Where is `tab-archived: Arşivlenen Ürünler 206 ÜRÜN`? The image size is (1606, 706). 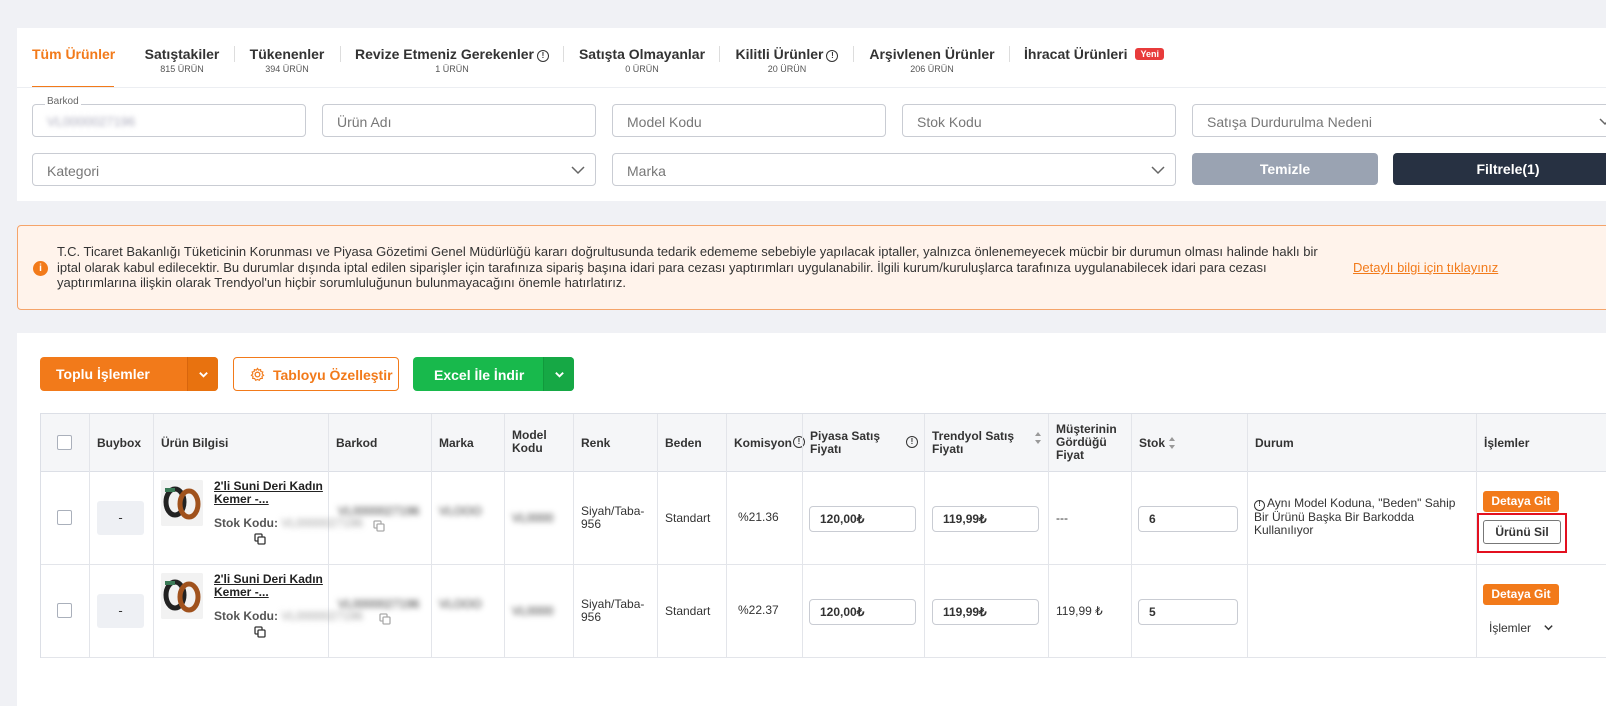 tab-archived: Arşivlenen Ürünler 206 ÜRÜN is located at coordinates (932, 58).